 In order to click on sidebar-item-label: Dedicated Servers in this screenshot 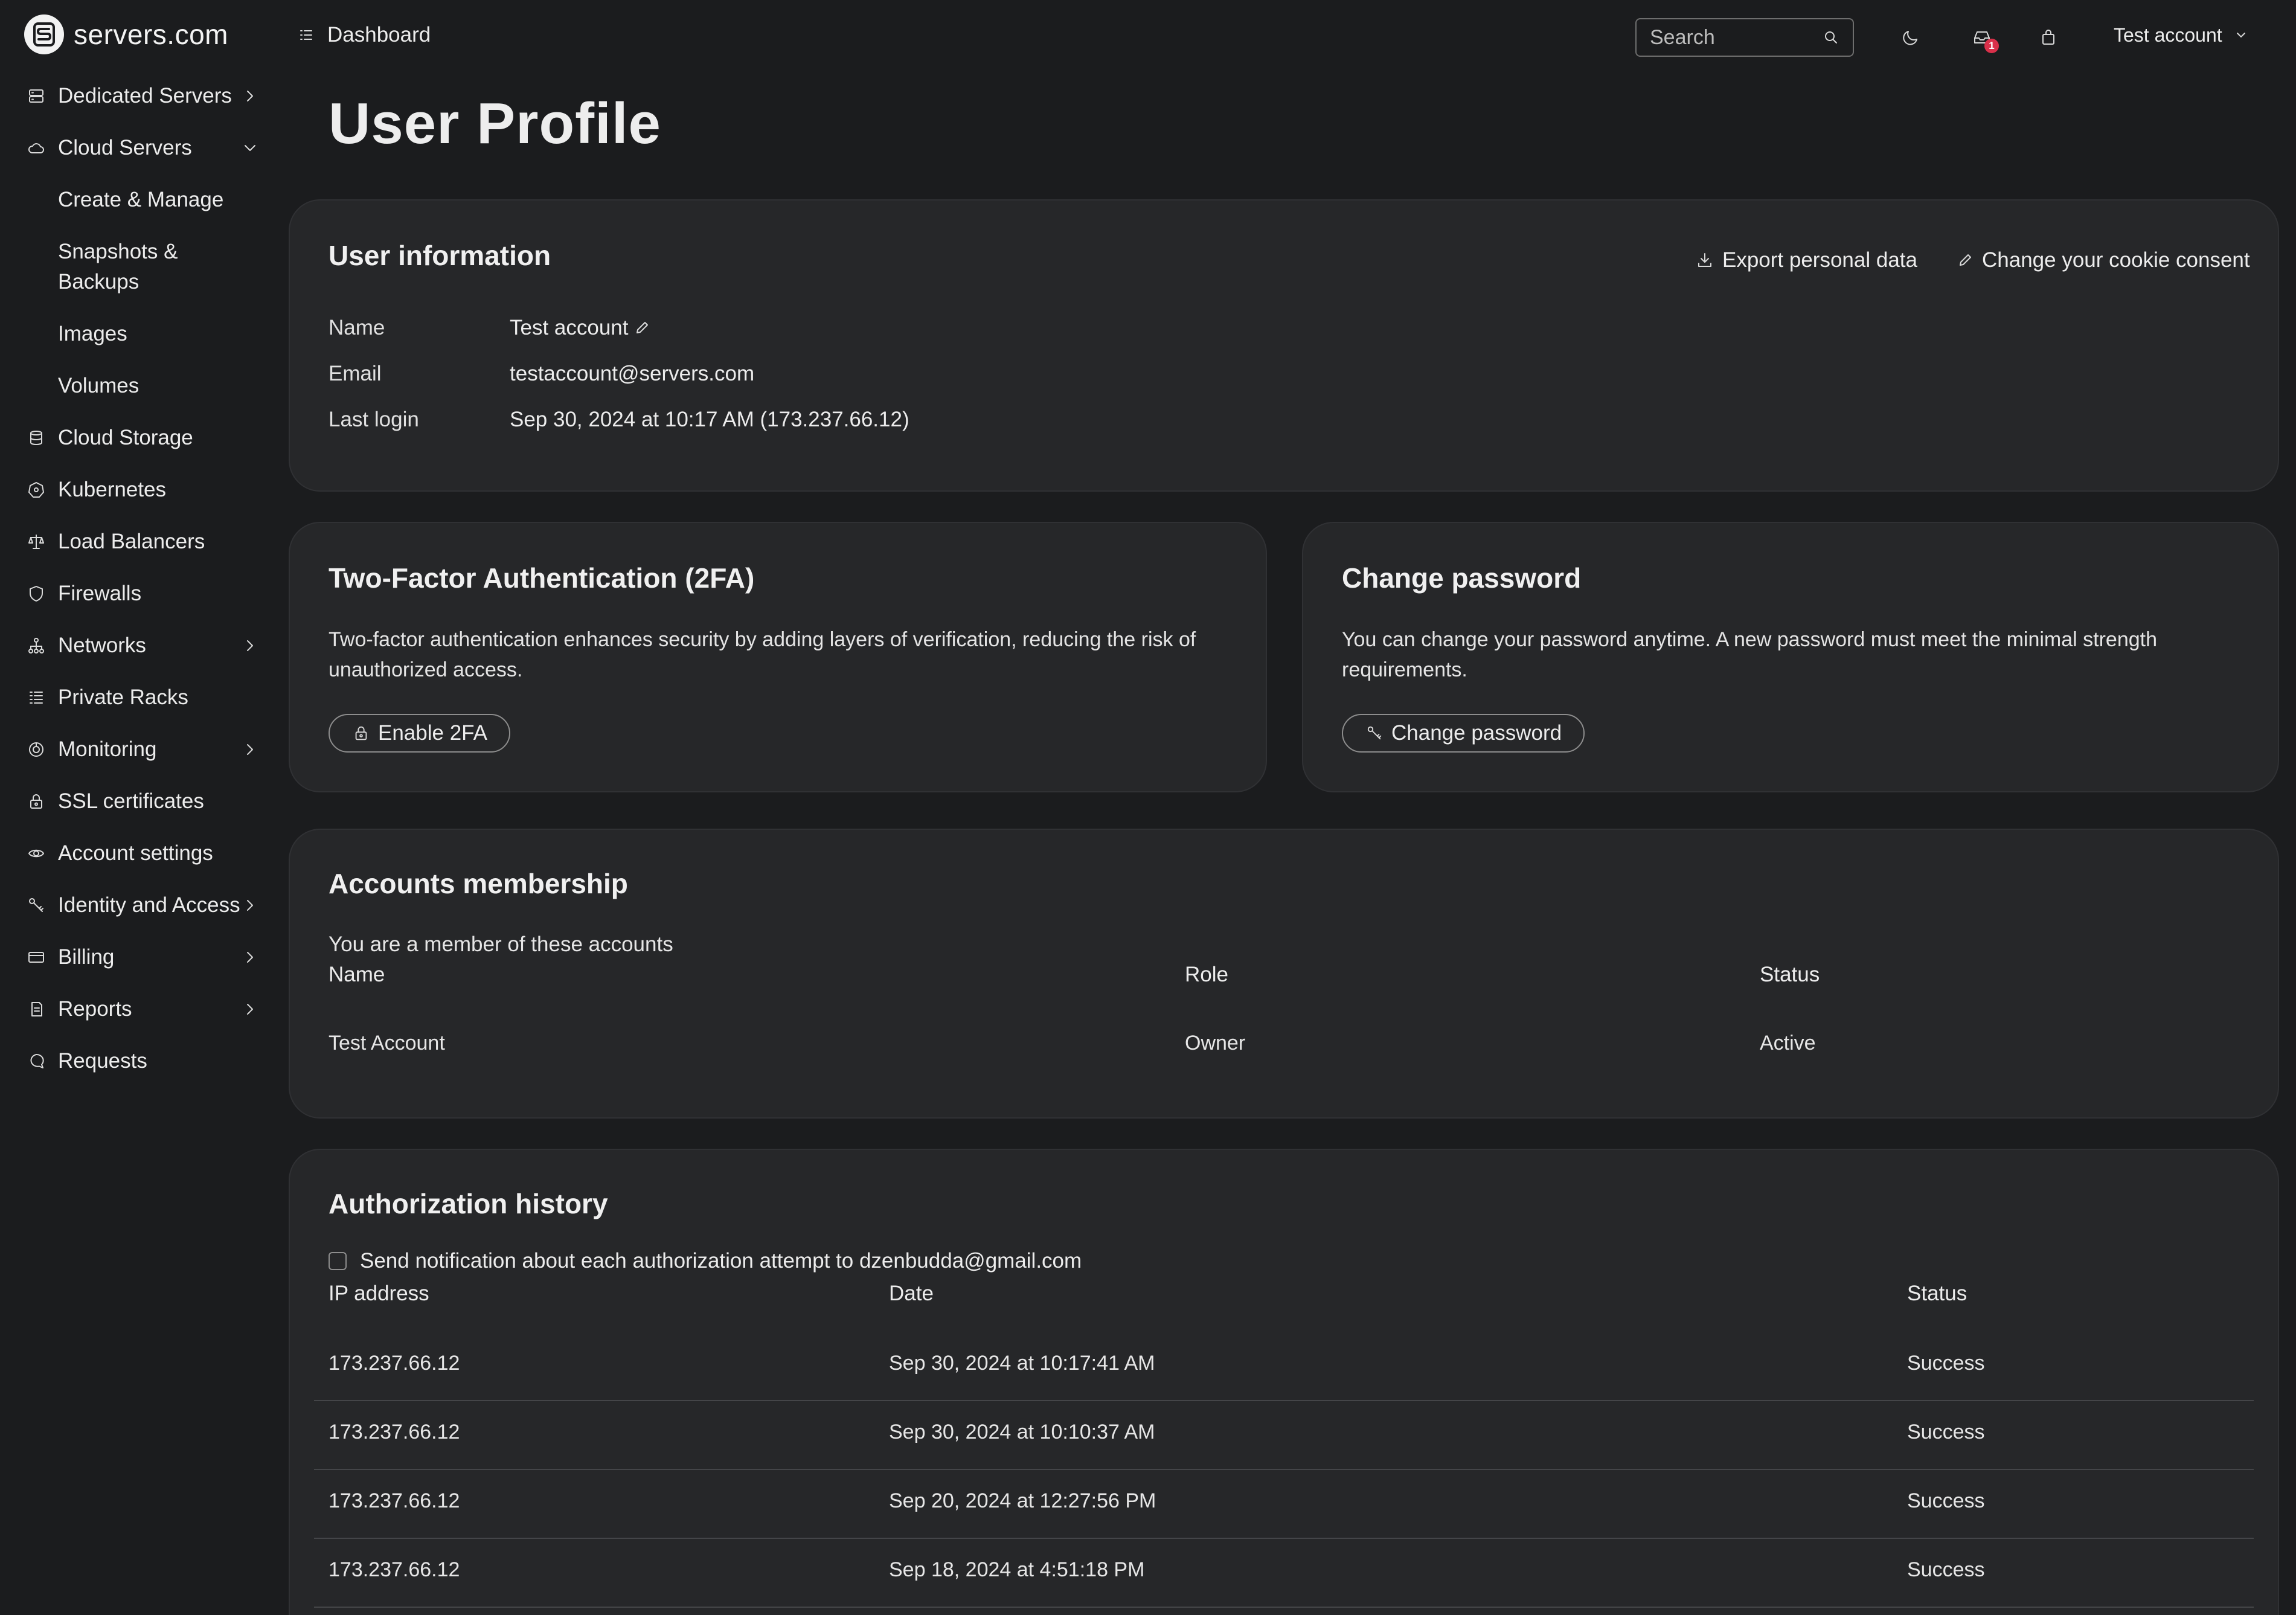, I will do `click(145, 96)`.